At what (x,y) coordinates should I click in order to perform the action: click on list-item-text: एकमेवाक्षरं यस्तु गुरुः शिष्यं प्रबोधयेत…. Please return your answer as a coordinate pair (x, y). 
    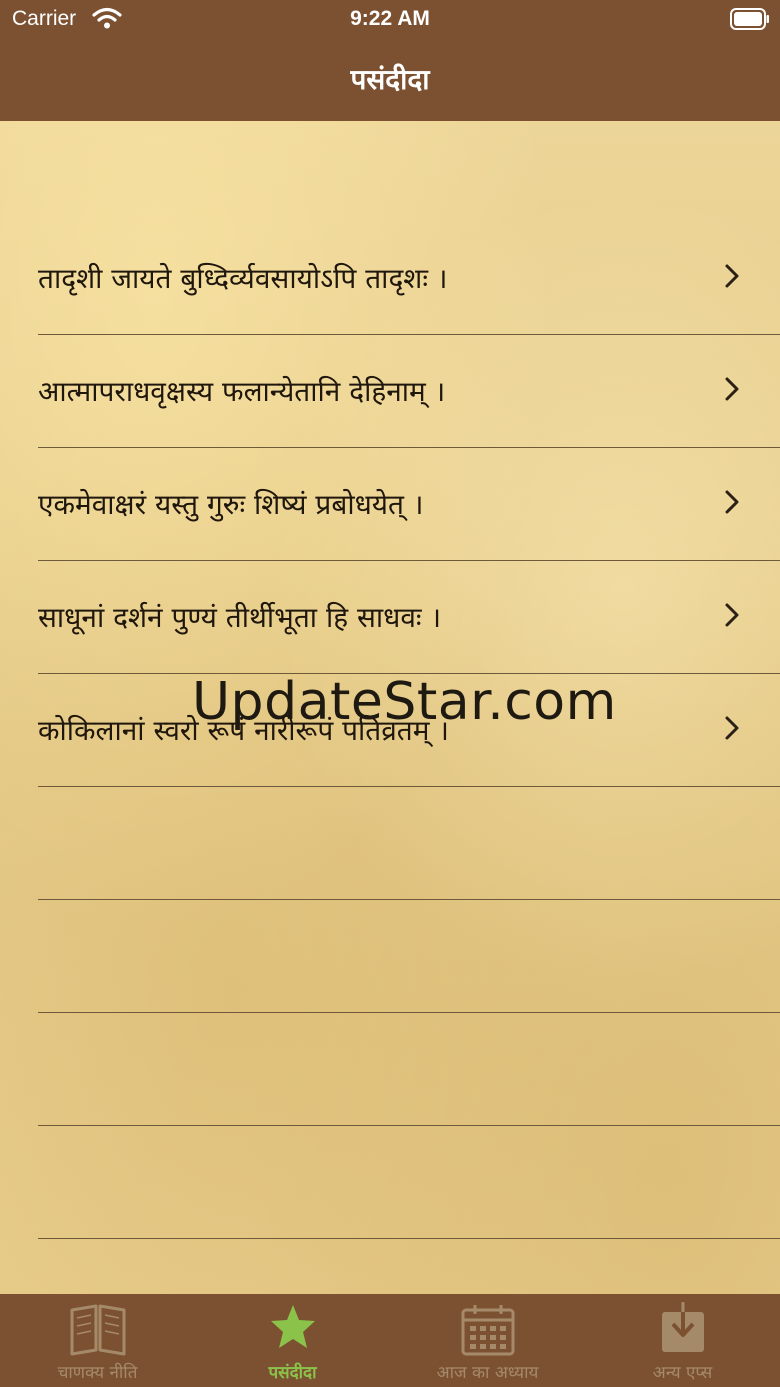
    Looking at the image, I should click on (231, 504).